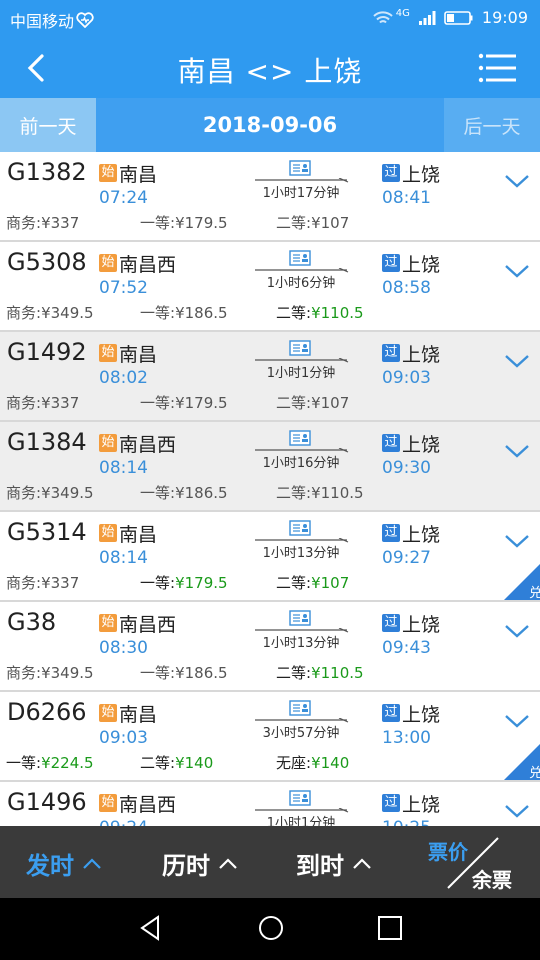  What do you see at coordinates (270, 67) in the screenshot?
I see `title-bar: 南昌 <> 上饶` at bounding box center [270, 67].